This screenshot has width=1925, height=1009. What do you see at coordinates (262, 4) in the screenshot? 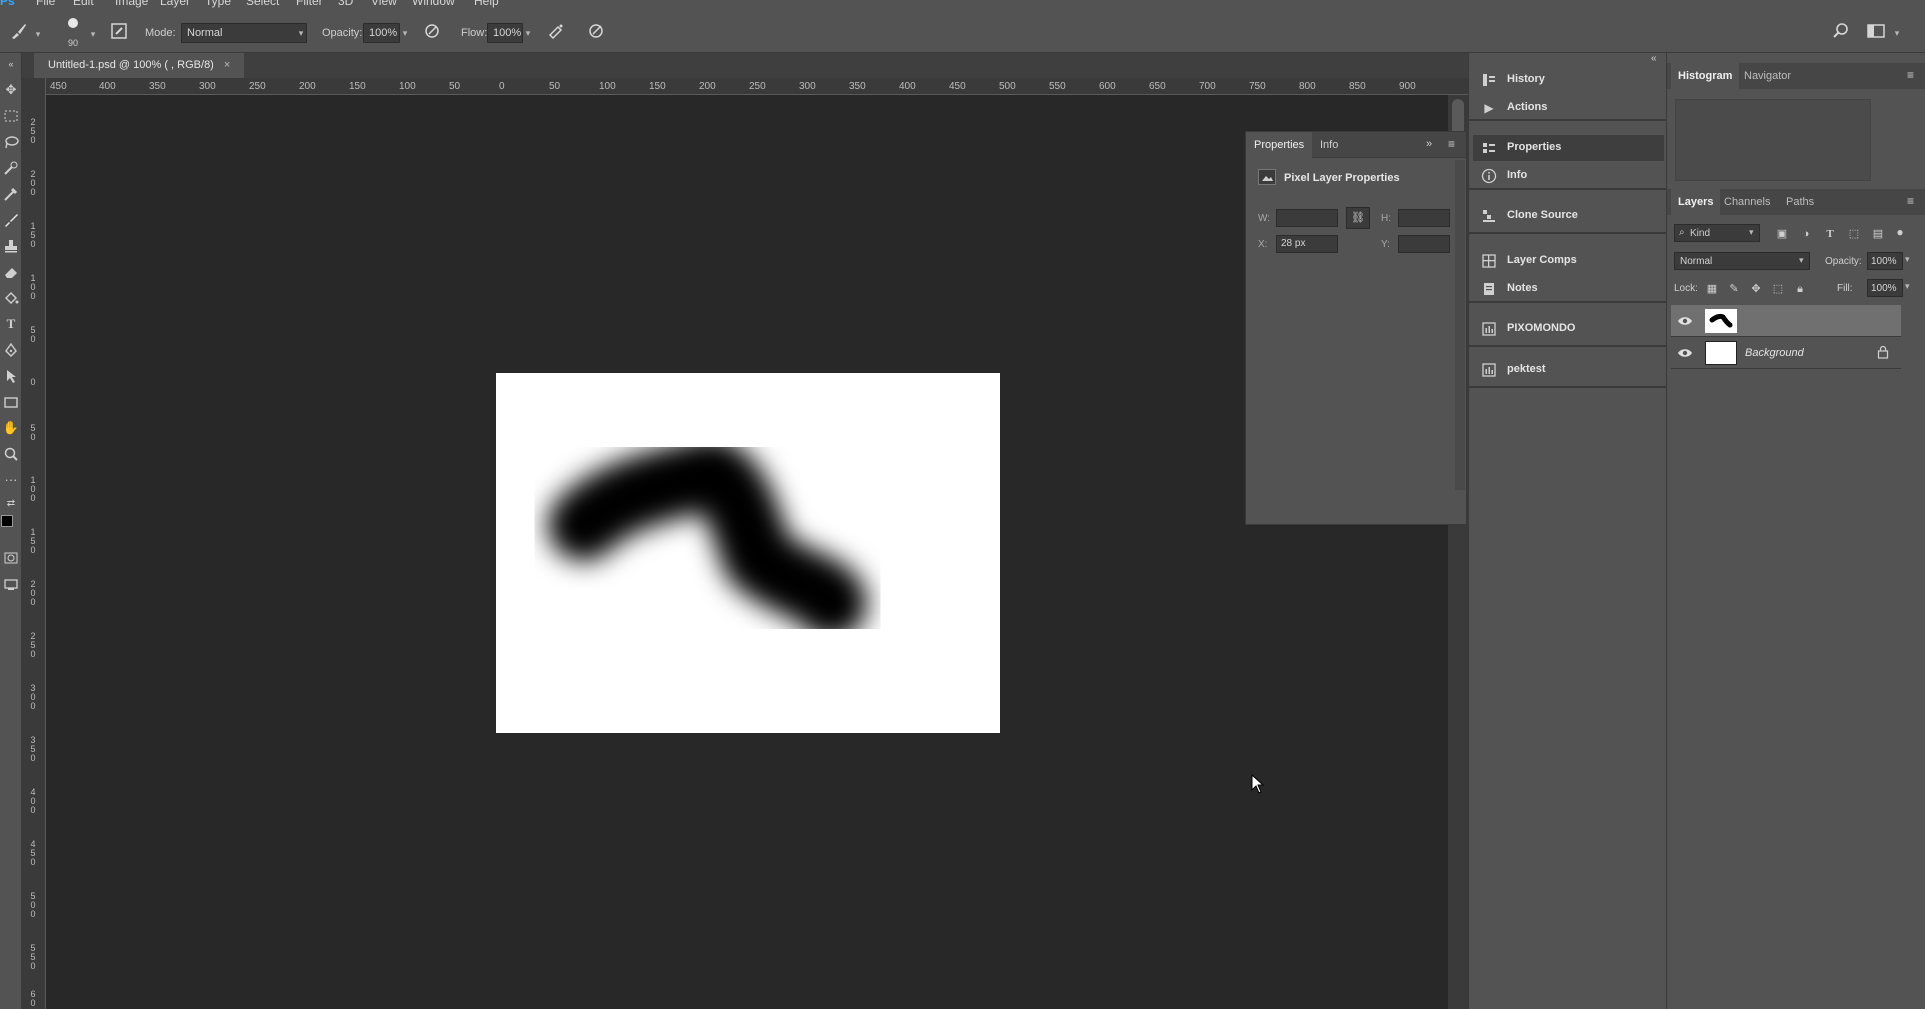
I see `menu-select: Select` at bounding box center [262, 4].